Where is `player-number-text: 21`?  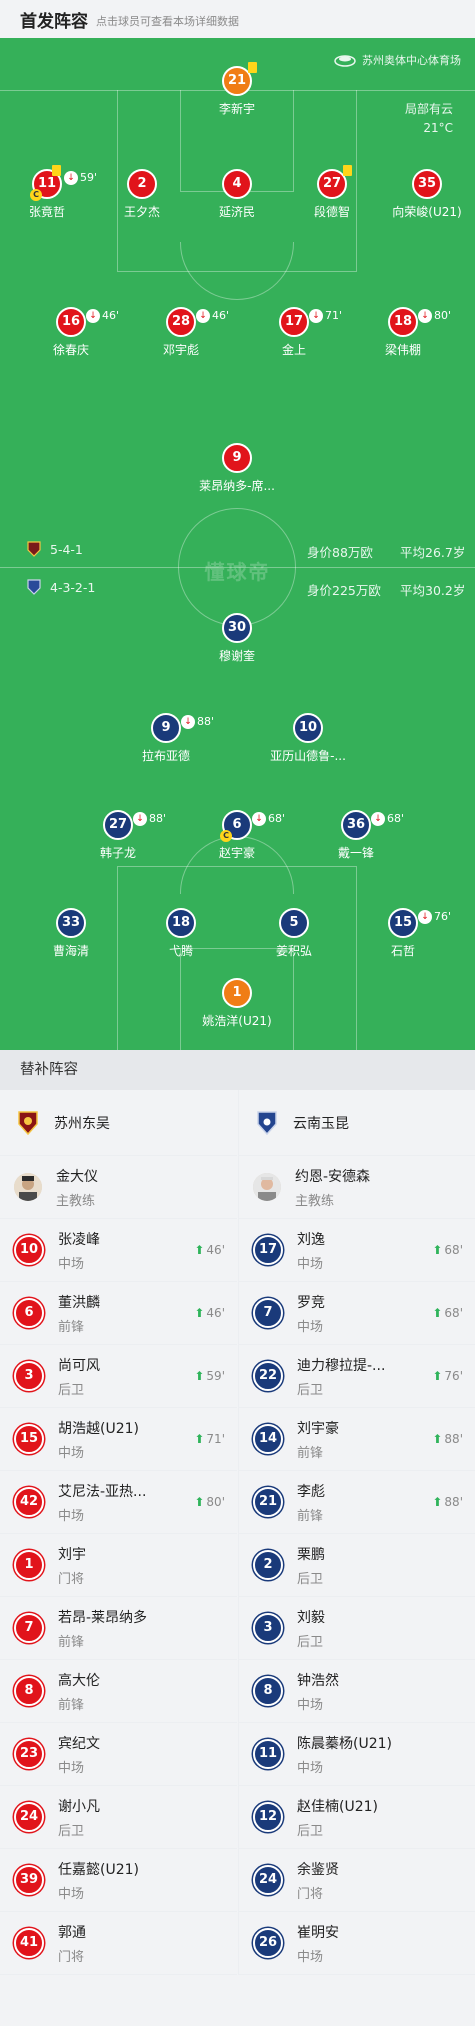
player-number-text: 21 is located at coordinates (237, 80).